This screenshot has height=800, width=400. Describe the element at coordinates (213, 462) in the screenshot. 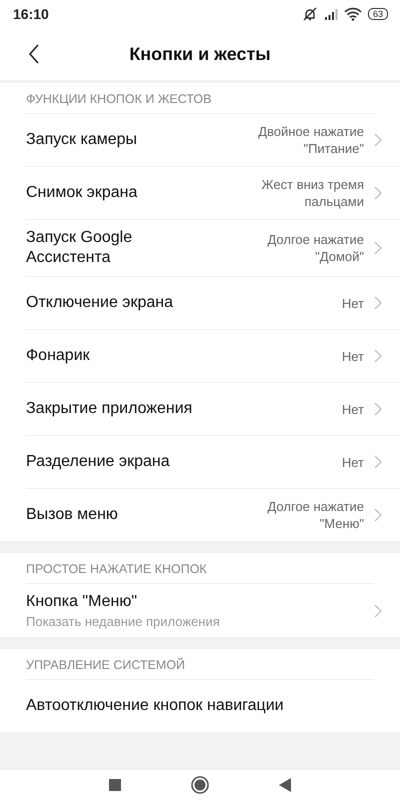

I see `settings-row: Разделение экрана Нет` at that location.